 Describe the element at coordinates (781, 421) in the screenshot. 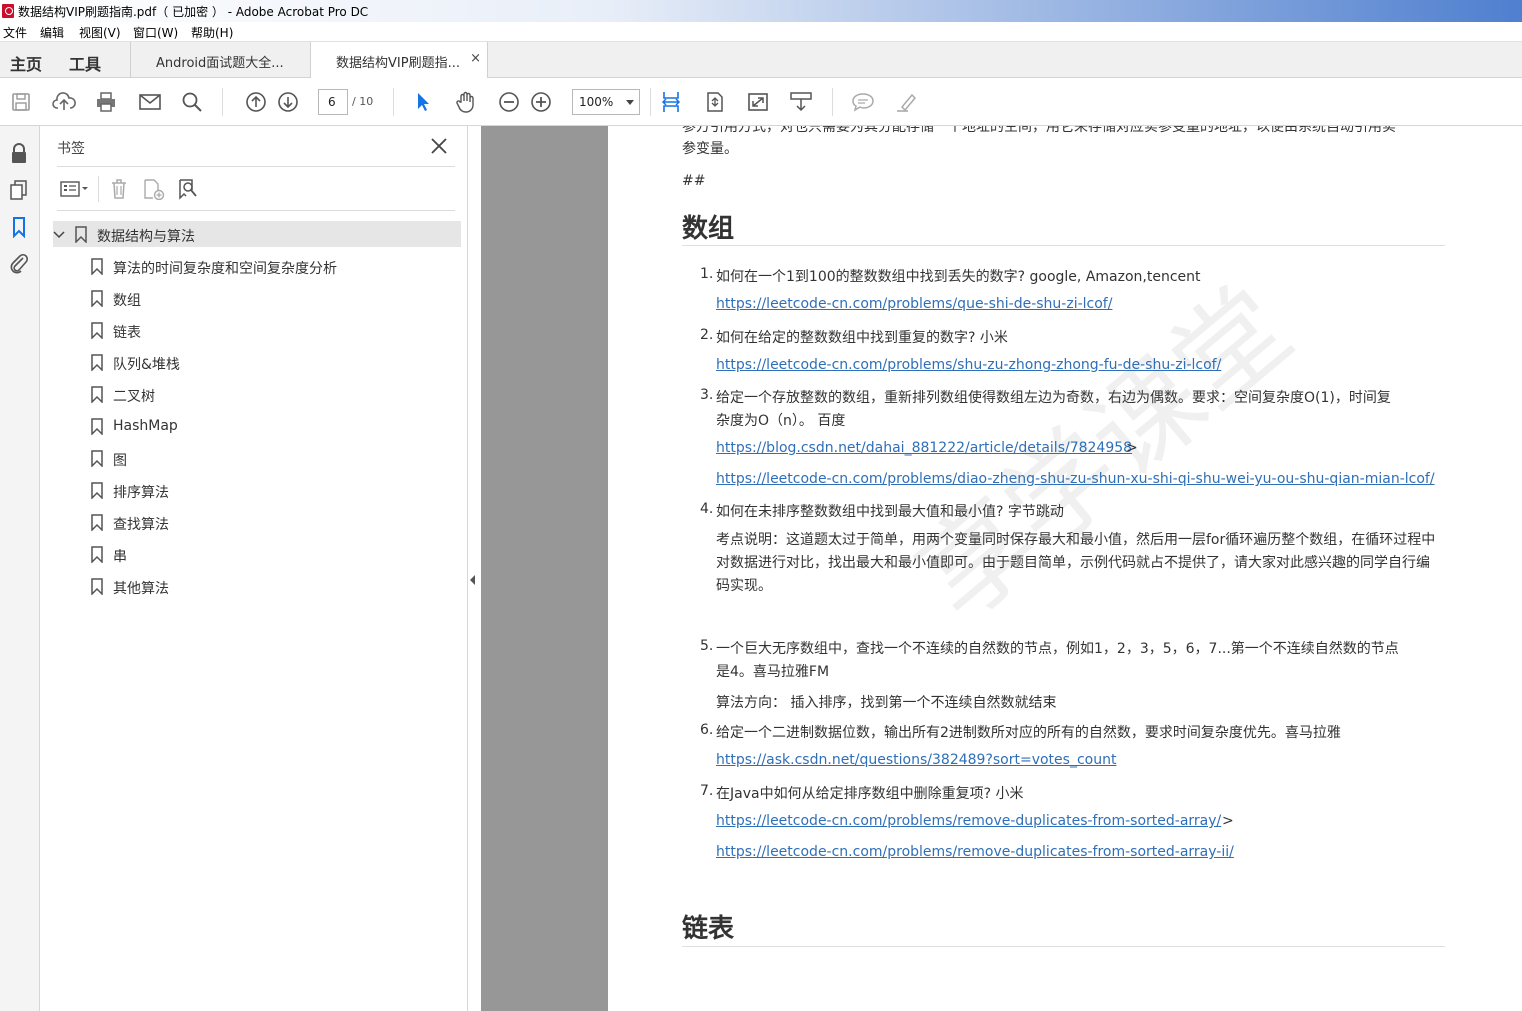

I see `list-item-text: 杂度为O（n）。 百度` at that location.